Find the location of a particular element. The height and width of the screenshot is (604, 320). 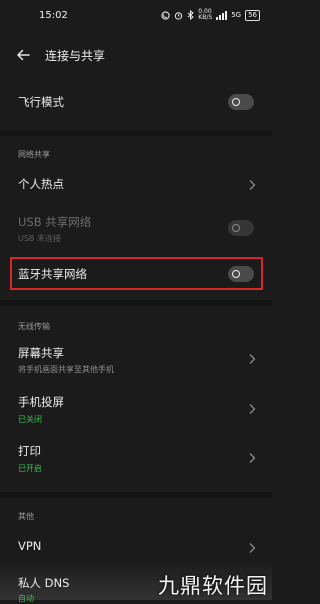

private-dns-label: 私人 DNS is located at coordinates (44, 583).